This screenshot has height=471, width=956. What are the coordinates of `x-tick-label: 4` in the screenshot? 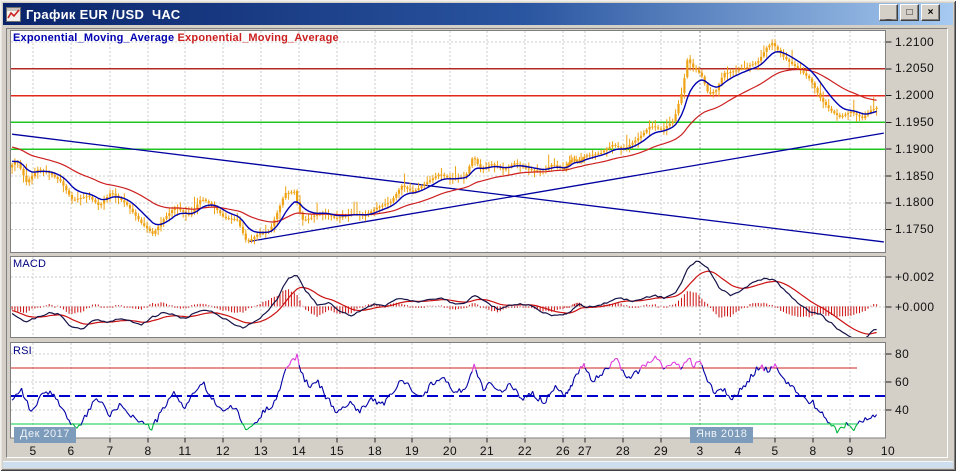 It's located at (738, 451).